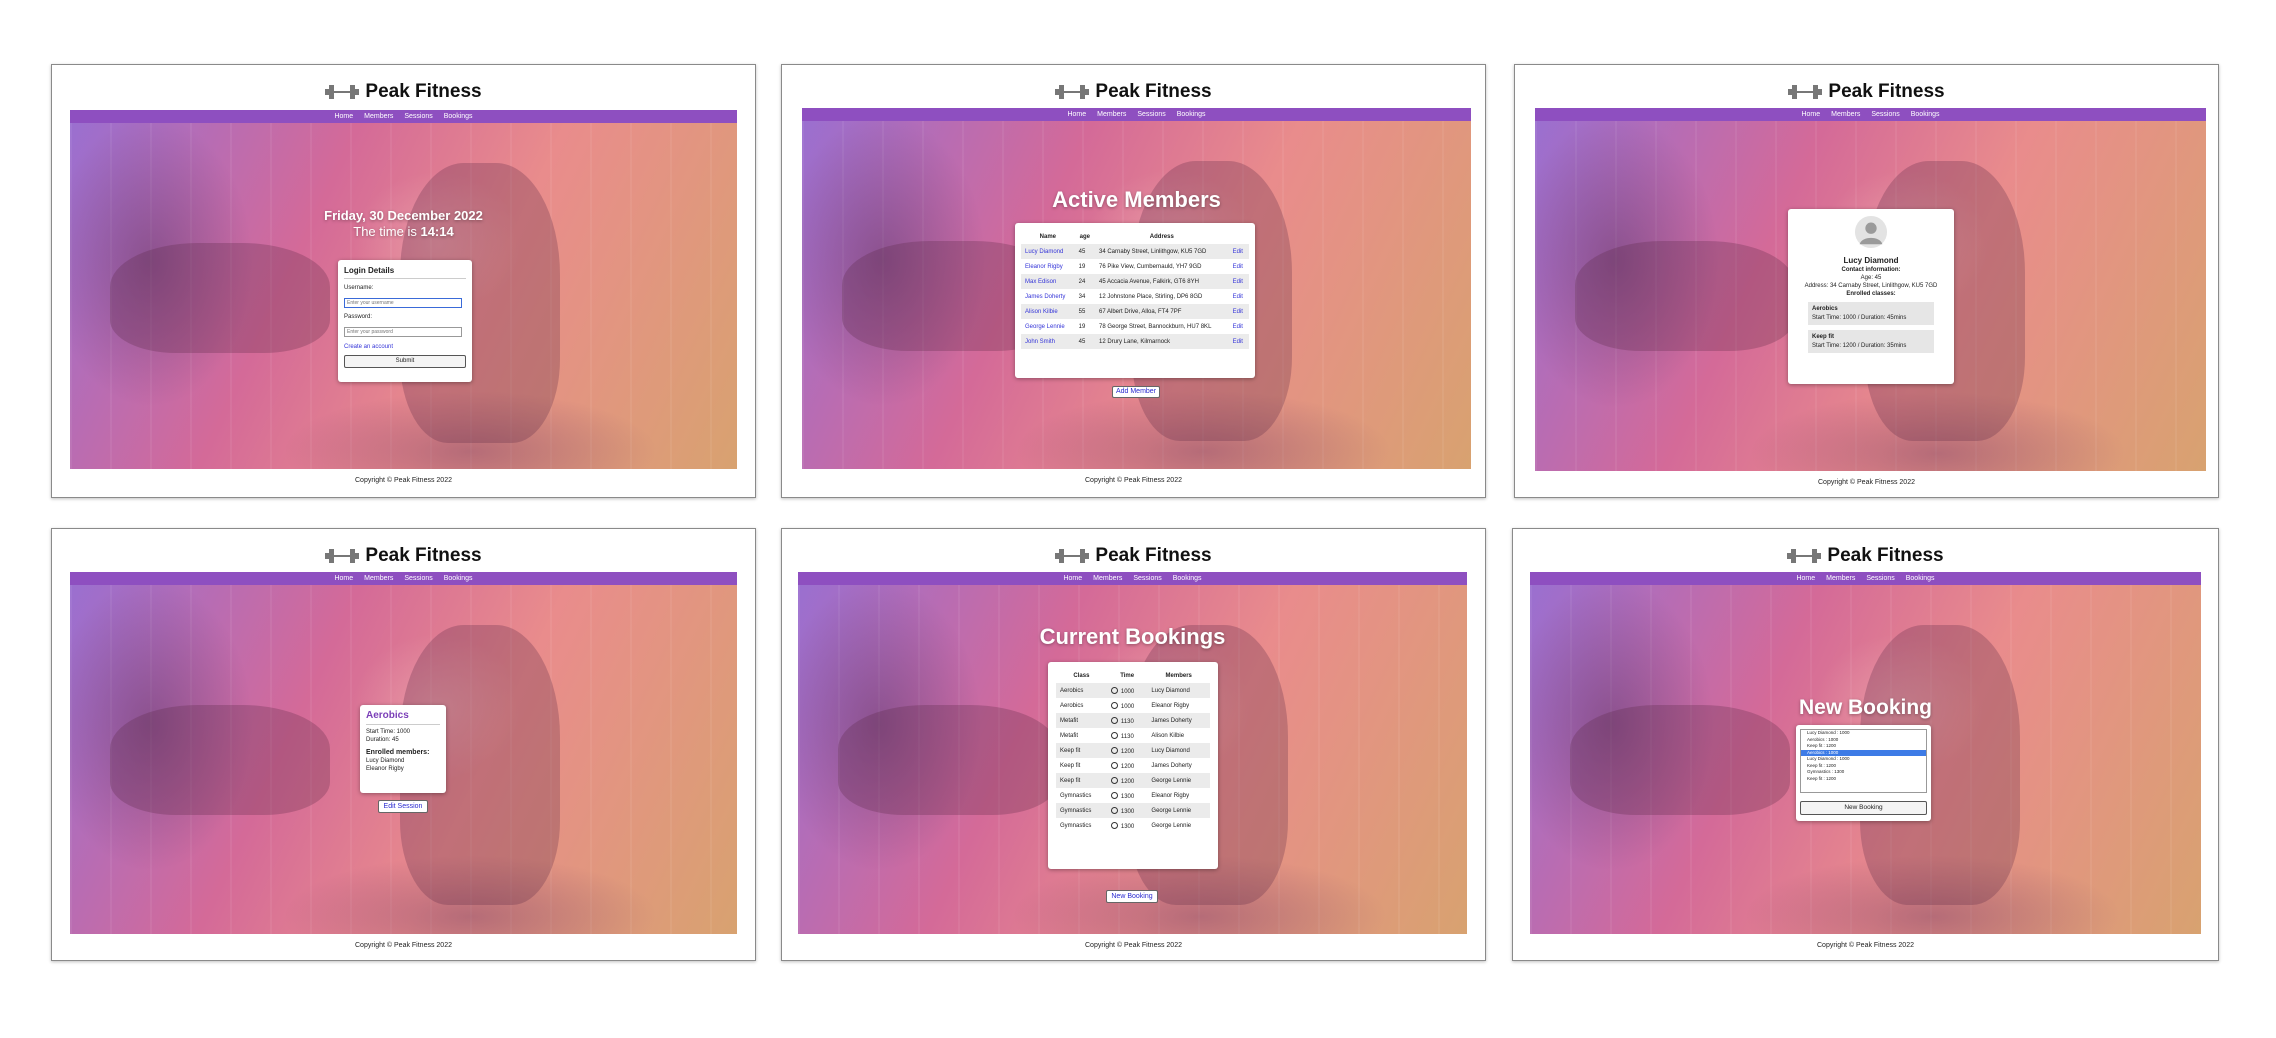 This screenshot has width=2276, height=1038. Describe the element at coordinates (1081, 735) in the screenshot. I see `booking-class: Metafit` at that location.